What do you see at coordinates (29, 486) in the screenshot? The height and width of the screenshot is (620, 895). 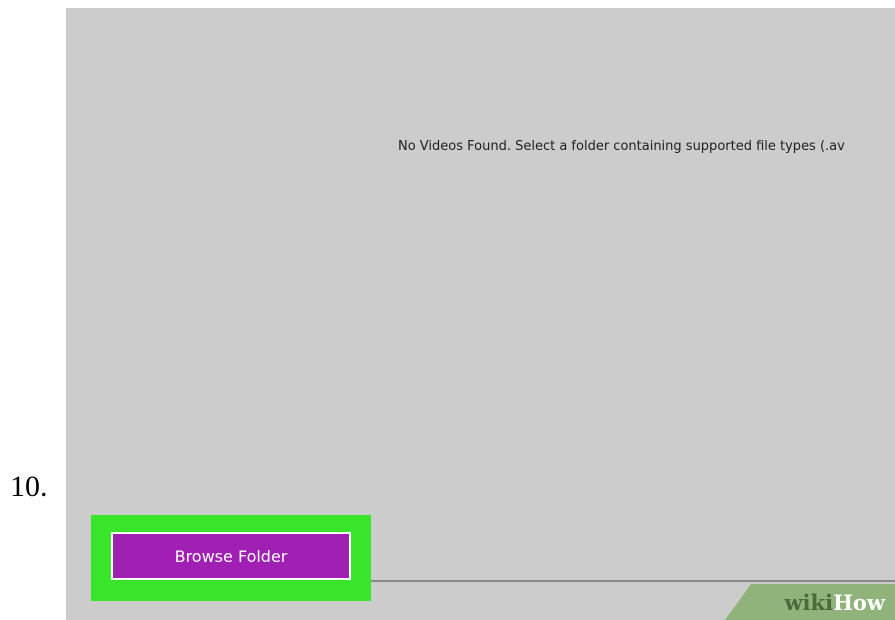 I see `step-number: 10.` at bounding box center [29, 486].